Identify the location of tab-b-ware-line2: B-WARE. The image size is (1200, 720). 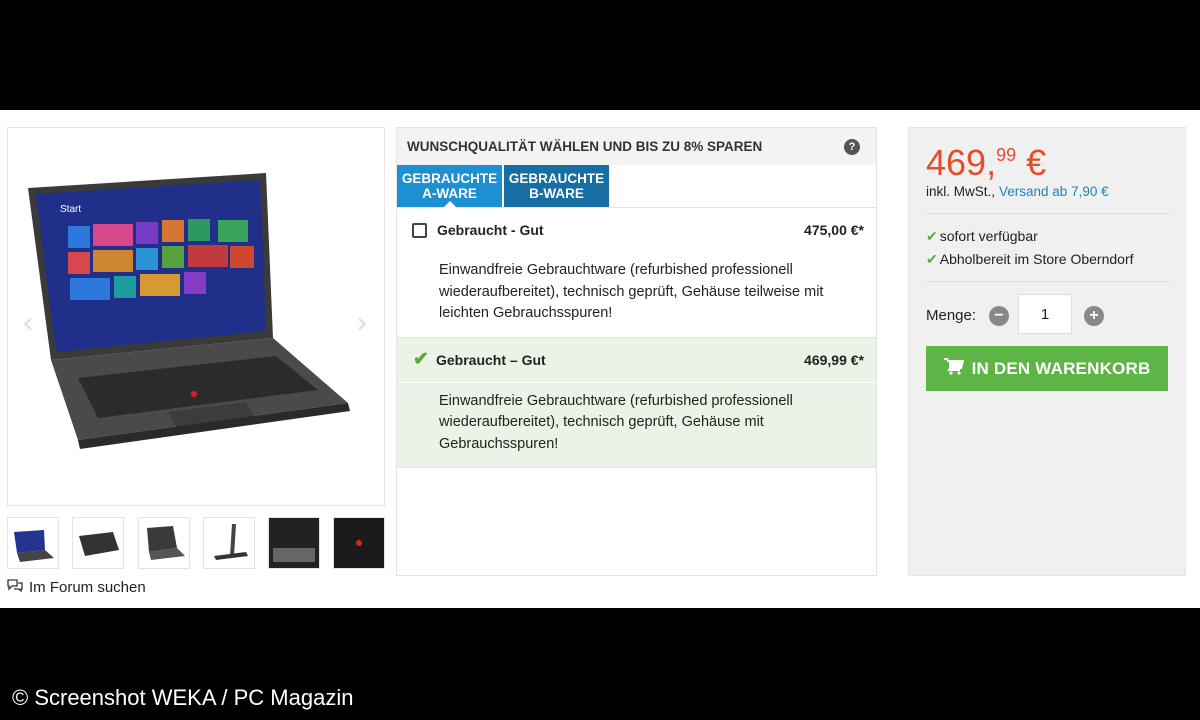
(556, 193).